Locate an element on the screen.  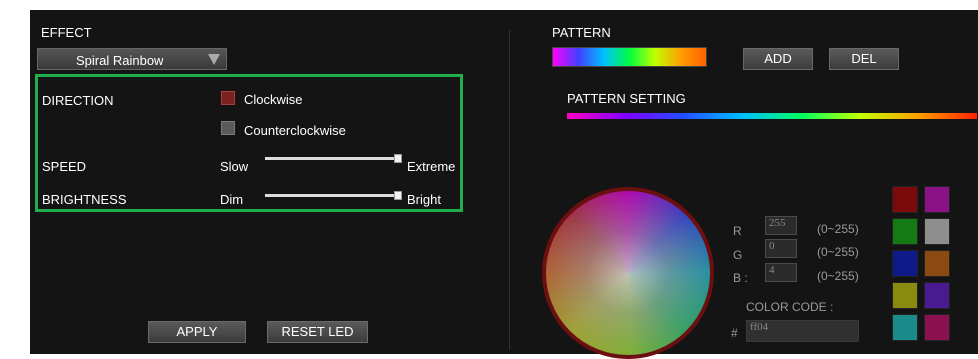
b-label: B : is located at coordinates (740, 278).